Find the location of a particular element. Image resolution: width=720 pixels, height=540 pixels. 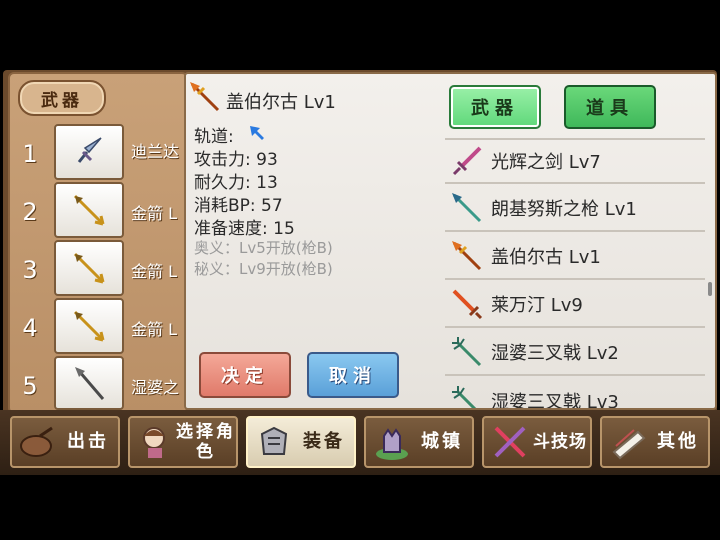

cancel-button: 取消 is located at coordinates (353, 375).